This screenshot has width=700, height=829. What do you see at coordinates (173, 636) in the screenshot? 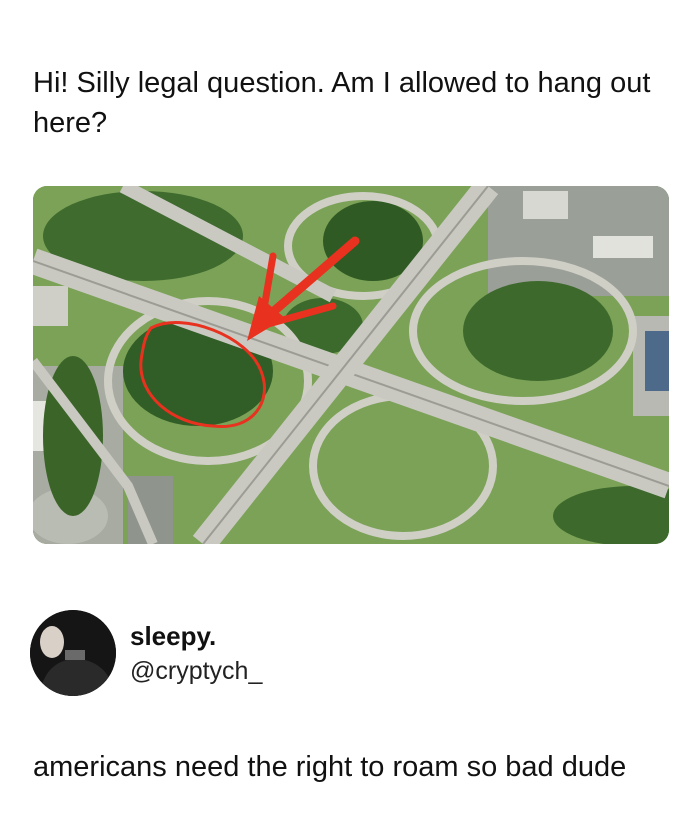
I see `reply-display-name: sleepy.` at bounding box center [173, 636].